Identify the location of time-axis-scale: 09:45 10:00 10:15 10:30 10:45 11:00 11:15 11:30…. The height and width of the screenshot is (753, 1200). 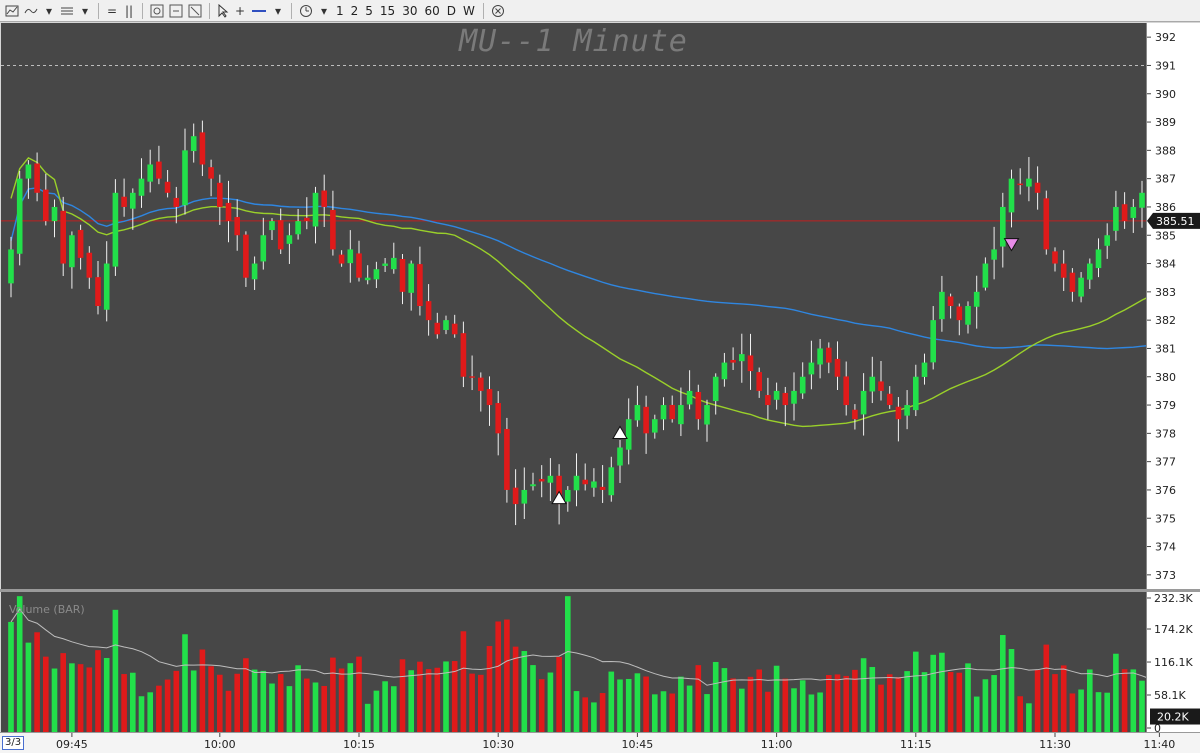
(616, 742).